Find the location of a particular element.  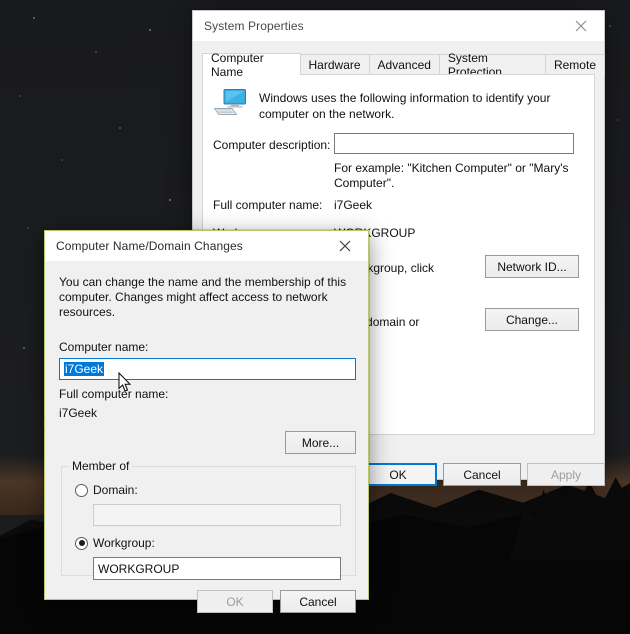

domain-radio-option: Domain: is located at coordinates (106, 490).